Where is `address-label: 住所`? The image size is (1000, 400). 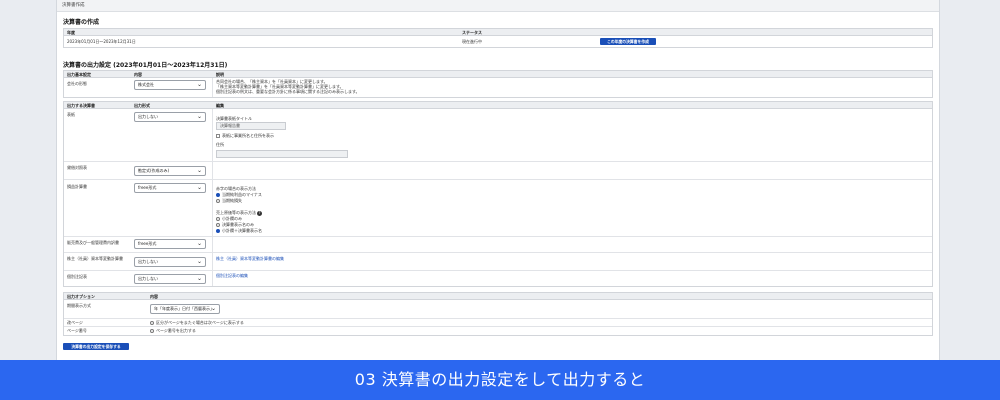 address-label: 住所 is located at coordinates (220, 144).